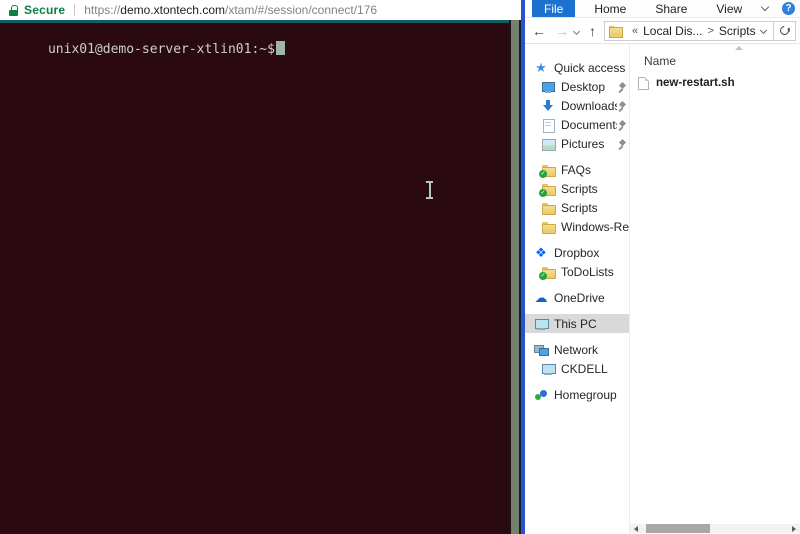  I want to click on secure-label: Secure, so click(44, 10).